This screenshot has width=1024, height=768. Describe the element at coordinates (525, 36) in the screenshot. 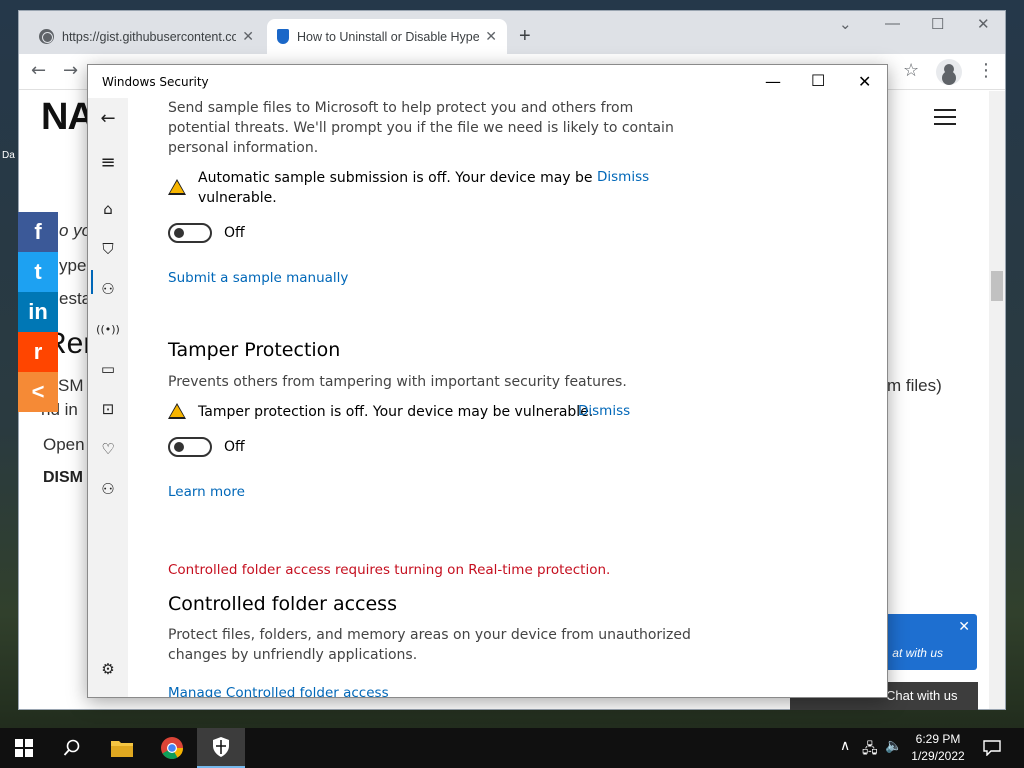

I see `new-tab-button: +` at that location.